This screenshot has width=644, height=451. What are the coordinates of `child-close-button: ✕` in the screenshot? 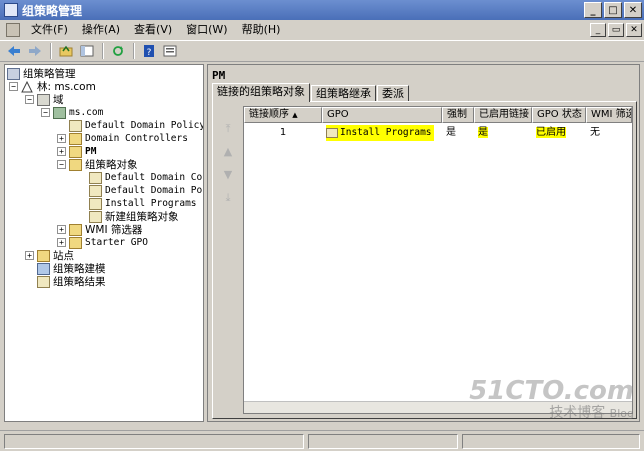 It's located at (634, 30).